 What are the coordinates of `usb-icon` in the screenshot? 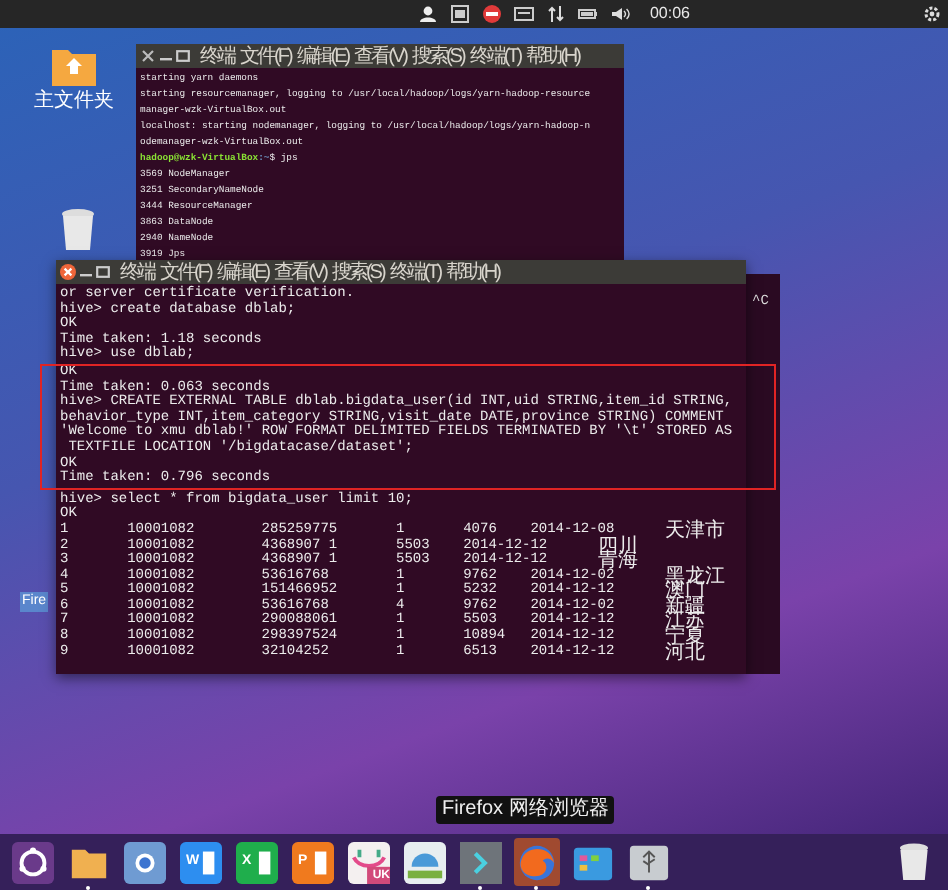 It's located at (649, 862).